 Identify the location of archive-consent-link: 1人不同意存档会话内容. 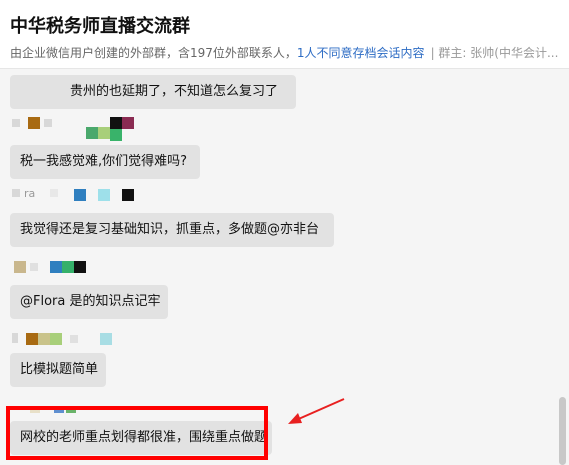
(361, 53).